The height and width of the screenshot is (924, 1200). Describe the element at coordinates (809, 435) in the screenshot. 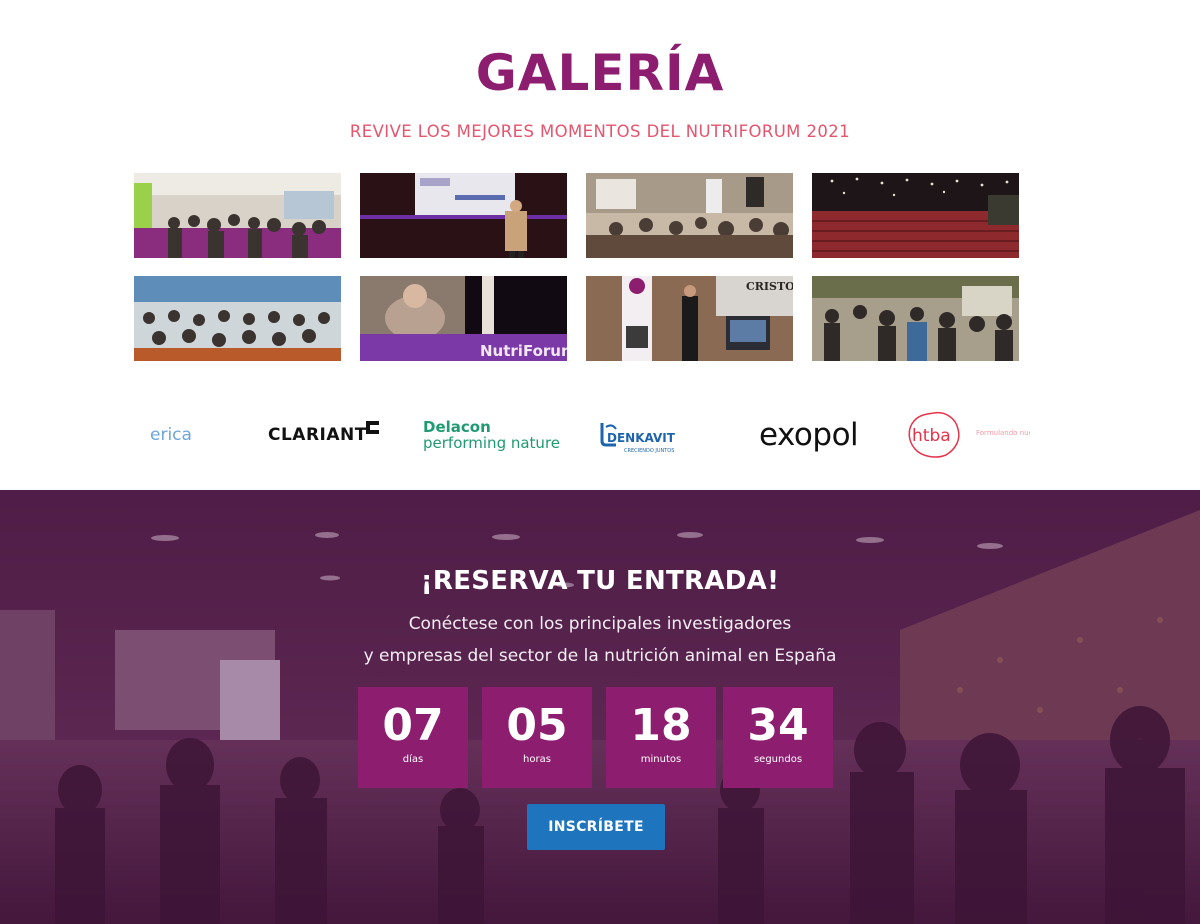

I see `sponsor-logo-exopol: exopol` at that location.